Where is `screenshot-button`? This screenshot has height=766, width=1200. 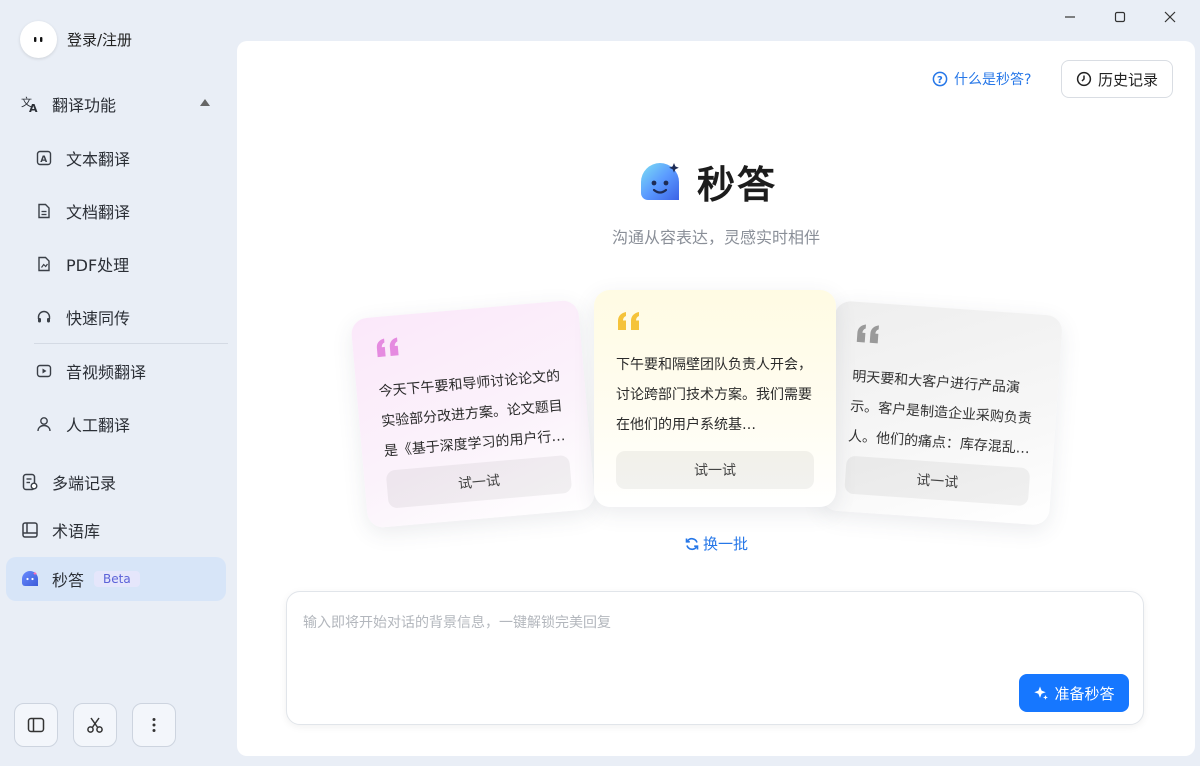 screenshot-button is located at coordinates (95, 725).